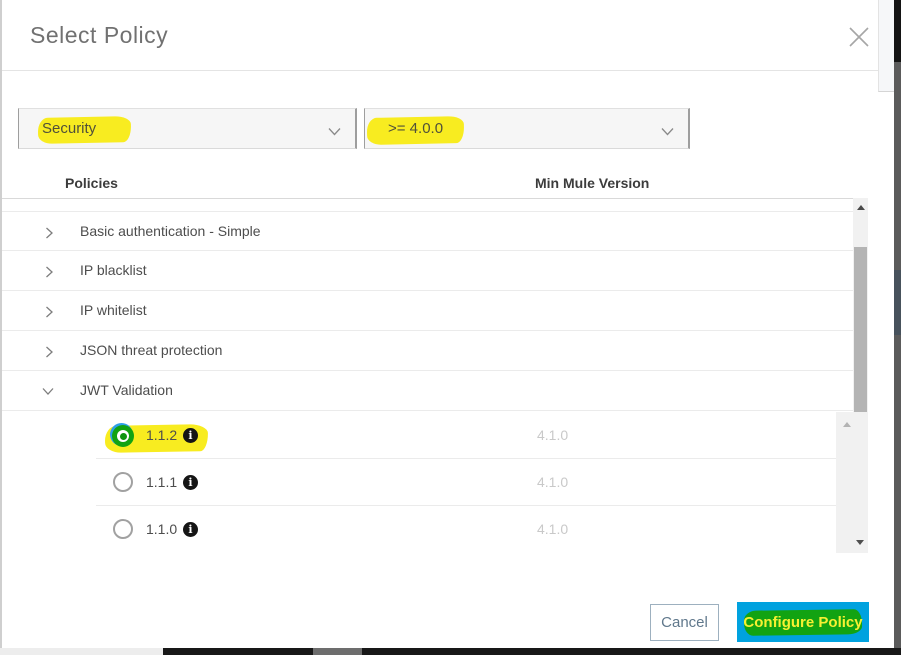 Image resolution: width=901 pixels, height=655 pixels. Describe the element at coordinates (337, 651) in the screenshot. I see `horizontal-scrollbar-thumb` at that location.